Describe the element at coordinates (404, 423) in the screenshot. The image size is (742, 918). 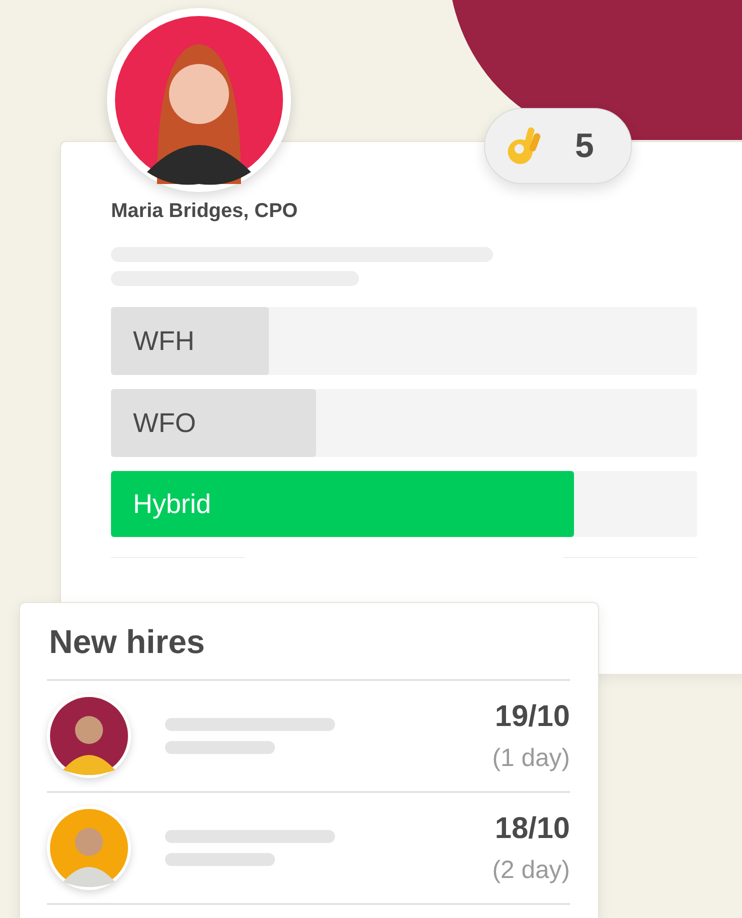
I see `poll-option: WFO` at that location.